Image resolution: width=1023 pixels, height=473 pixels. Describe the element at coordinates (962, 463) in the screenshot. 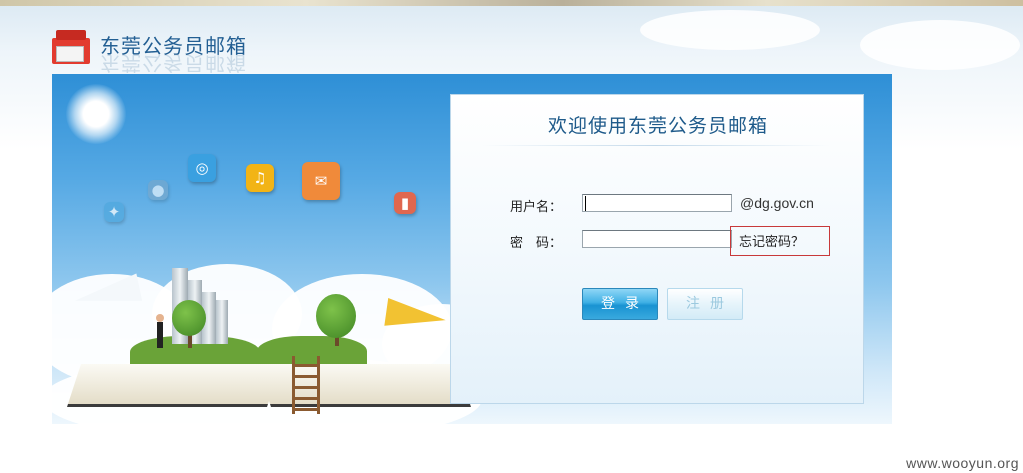

I see `watermark: www.wooyun.org` at that location.